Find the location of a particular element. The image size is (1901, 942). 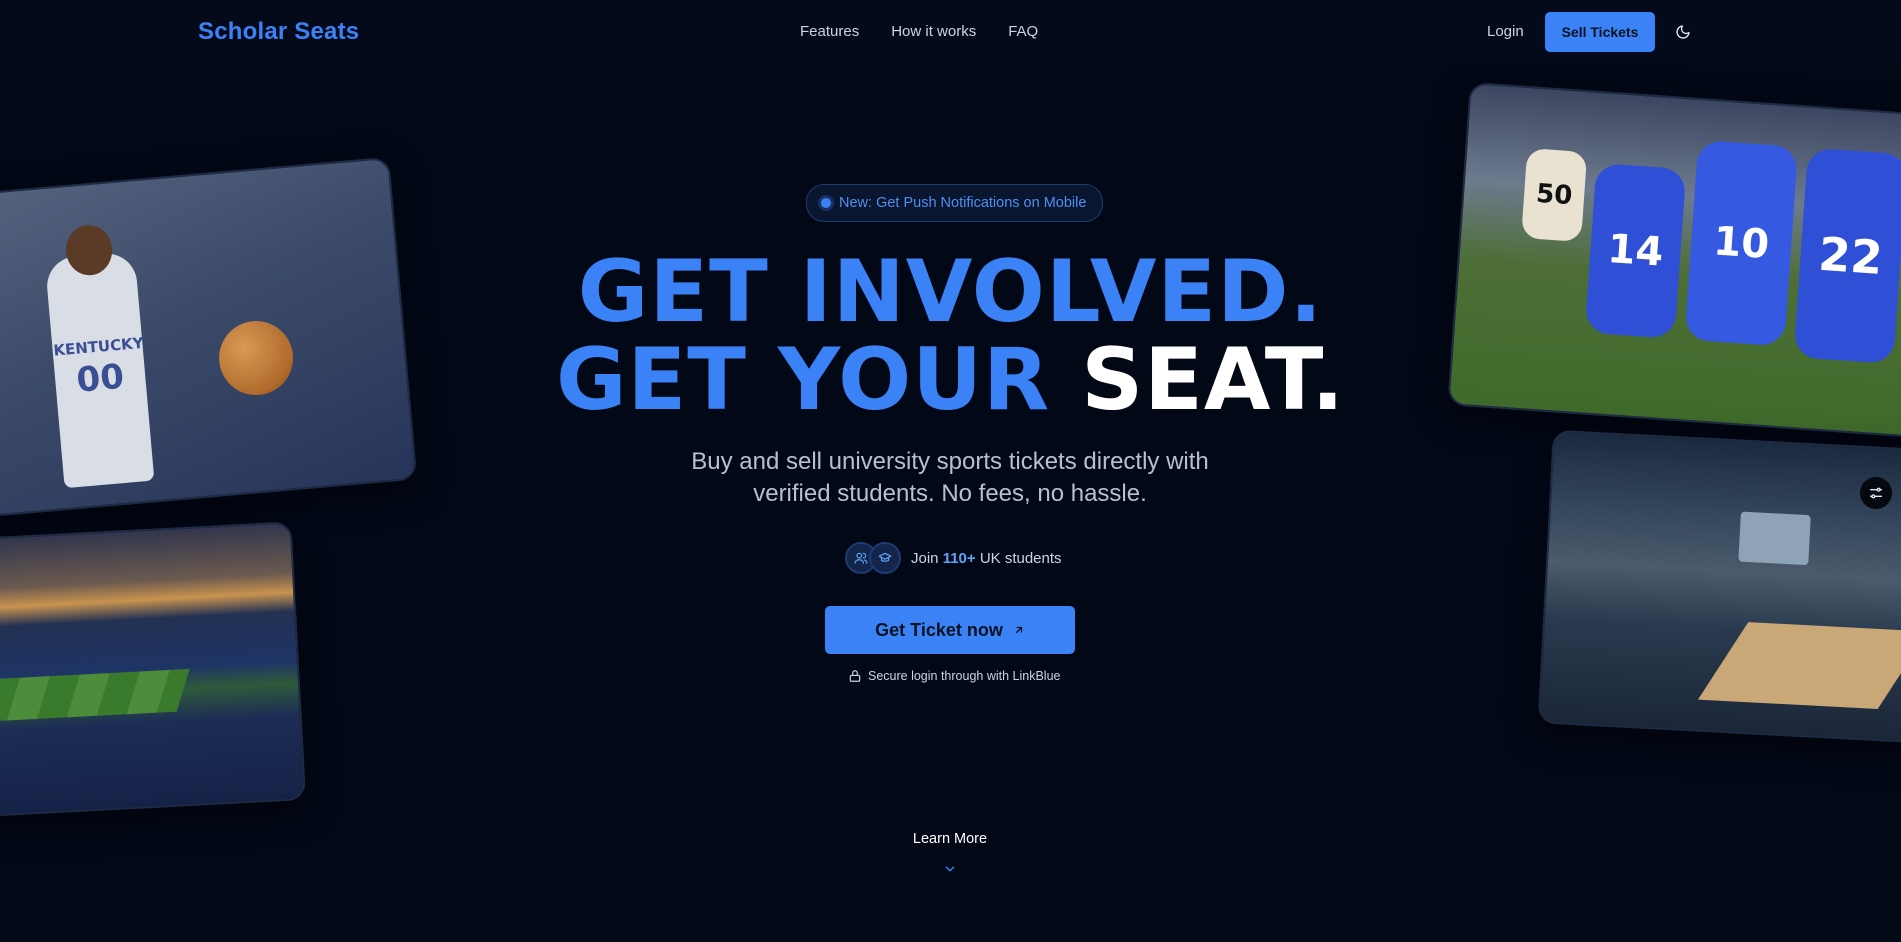

settings-fab-button is located at coordinates (1876, 493).